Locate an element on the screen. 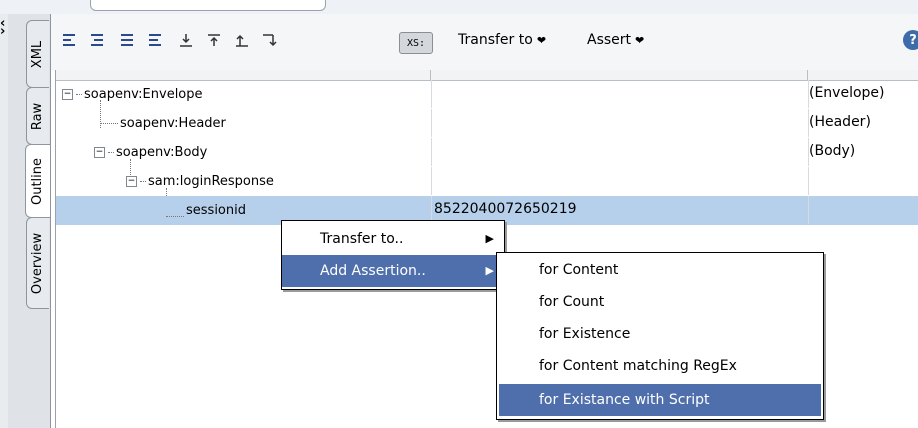  table-row: − sam:loginResponse is located at coordinates (487, 181).